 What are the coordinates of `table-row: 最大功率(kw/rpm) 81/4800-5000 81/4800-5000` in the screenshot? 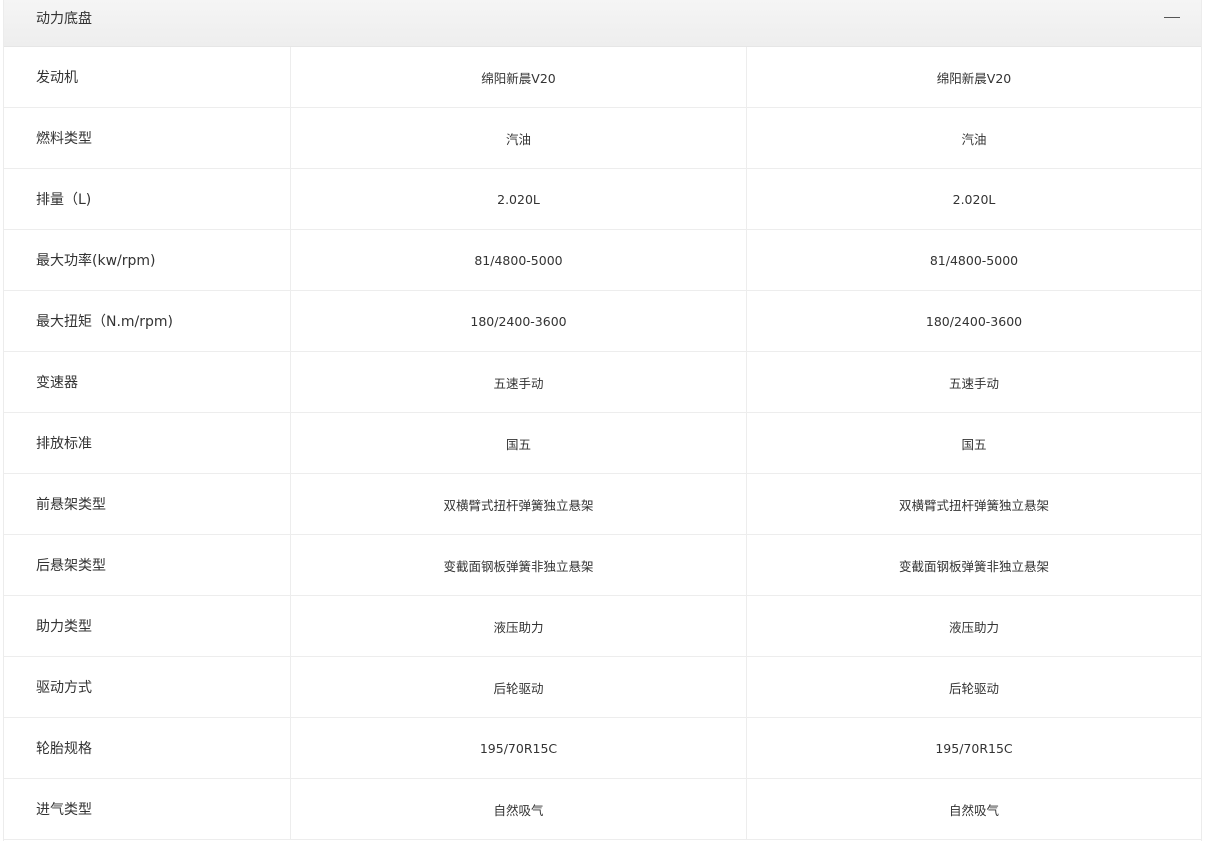 It's located at (602, 260).